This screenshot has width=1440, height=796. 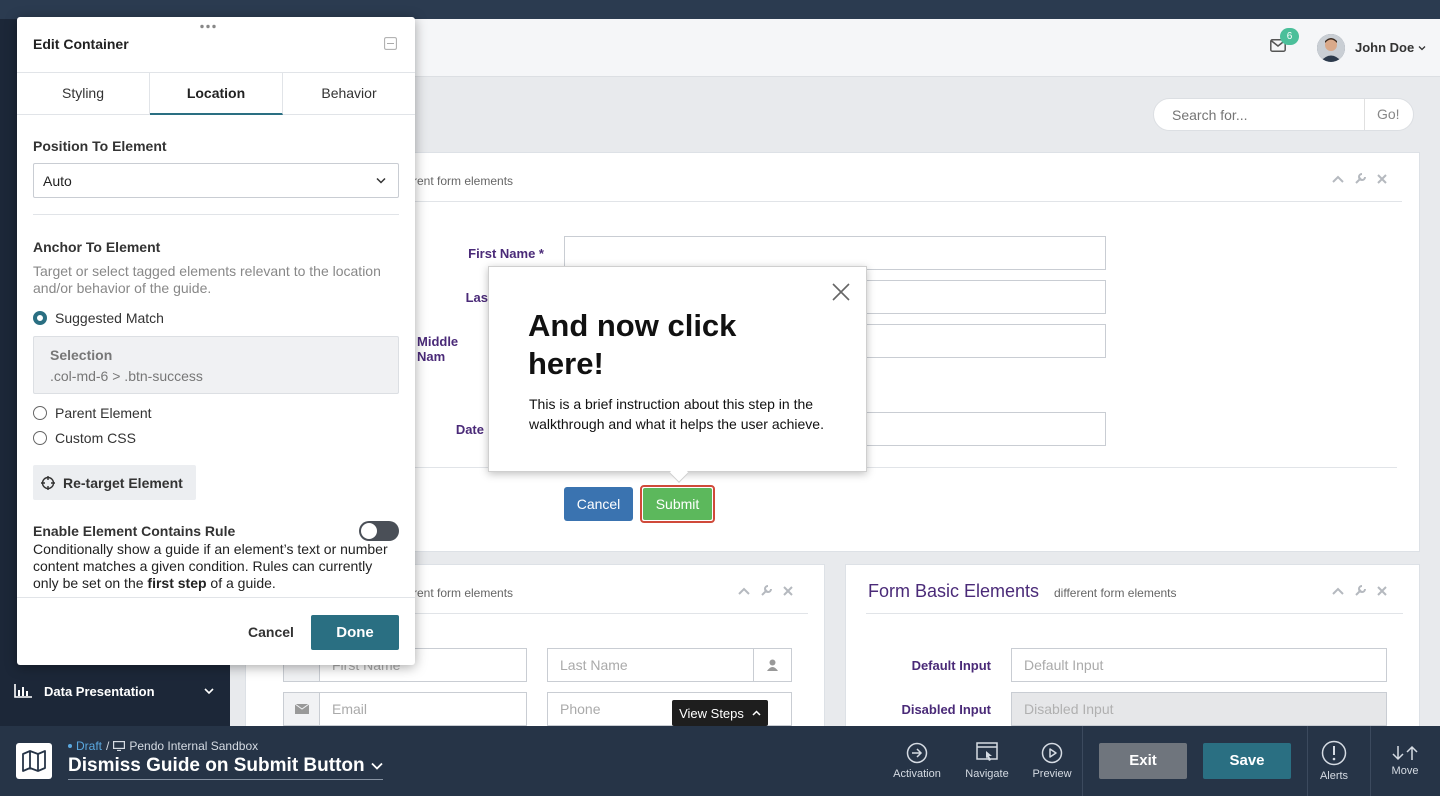 I want to click on guide-name-dropdown: Dismiss Guide on Submit Button, so click(x=225, y=767).